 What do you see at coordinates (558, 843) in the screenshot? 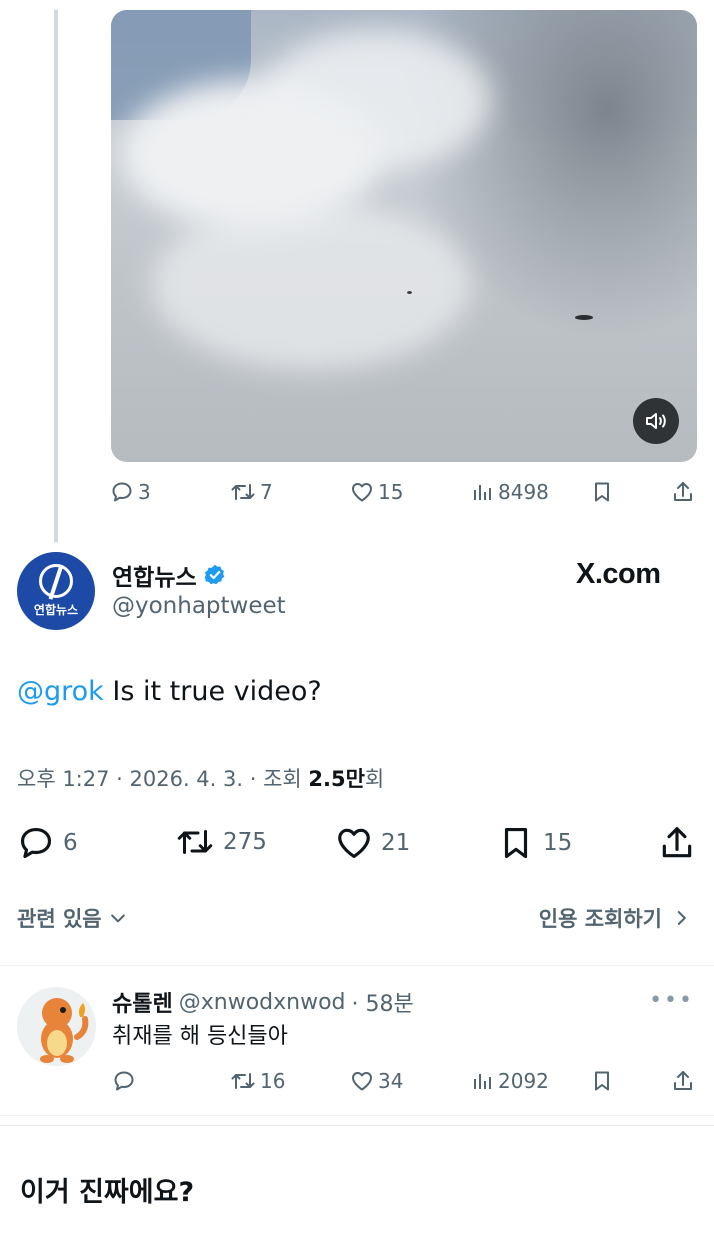
I see `bookmark-count: 15` at bounding box center [558, 843].